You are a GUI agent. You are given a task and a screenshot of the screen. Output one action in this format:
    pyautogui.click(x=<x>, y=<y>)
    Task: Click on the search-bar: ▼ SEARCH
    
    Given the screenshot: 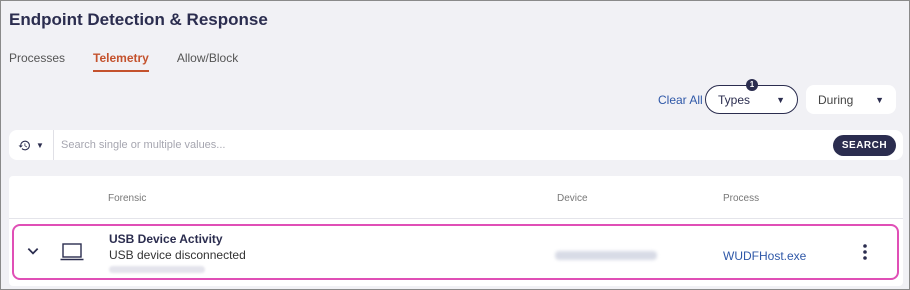 What is the action you would take?
    pyautogui.click(x=456, y=145)
    